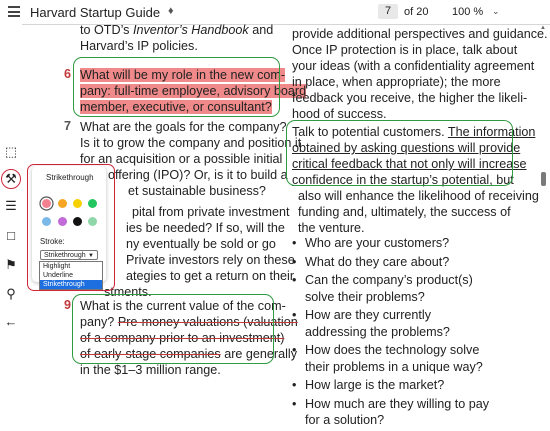  I want to click on text-line: Harvard’s IP policies., so click(139, 46).